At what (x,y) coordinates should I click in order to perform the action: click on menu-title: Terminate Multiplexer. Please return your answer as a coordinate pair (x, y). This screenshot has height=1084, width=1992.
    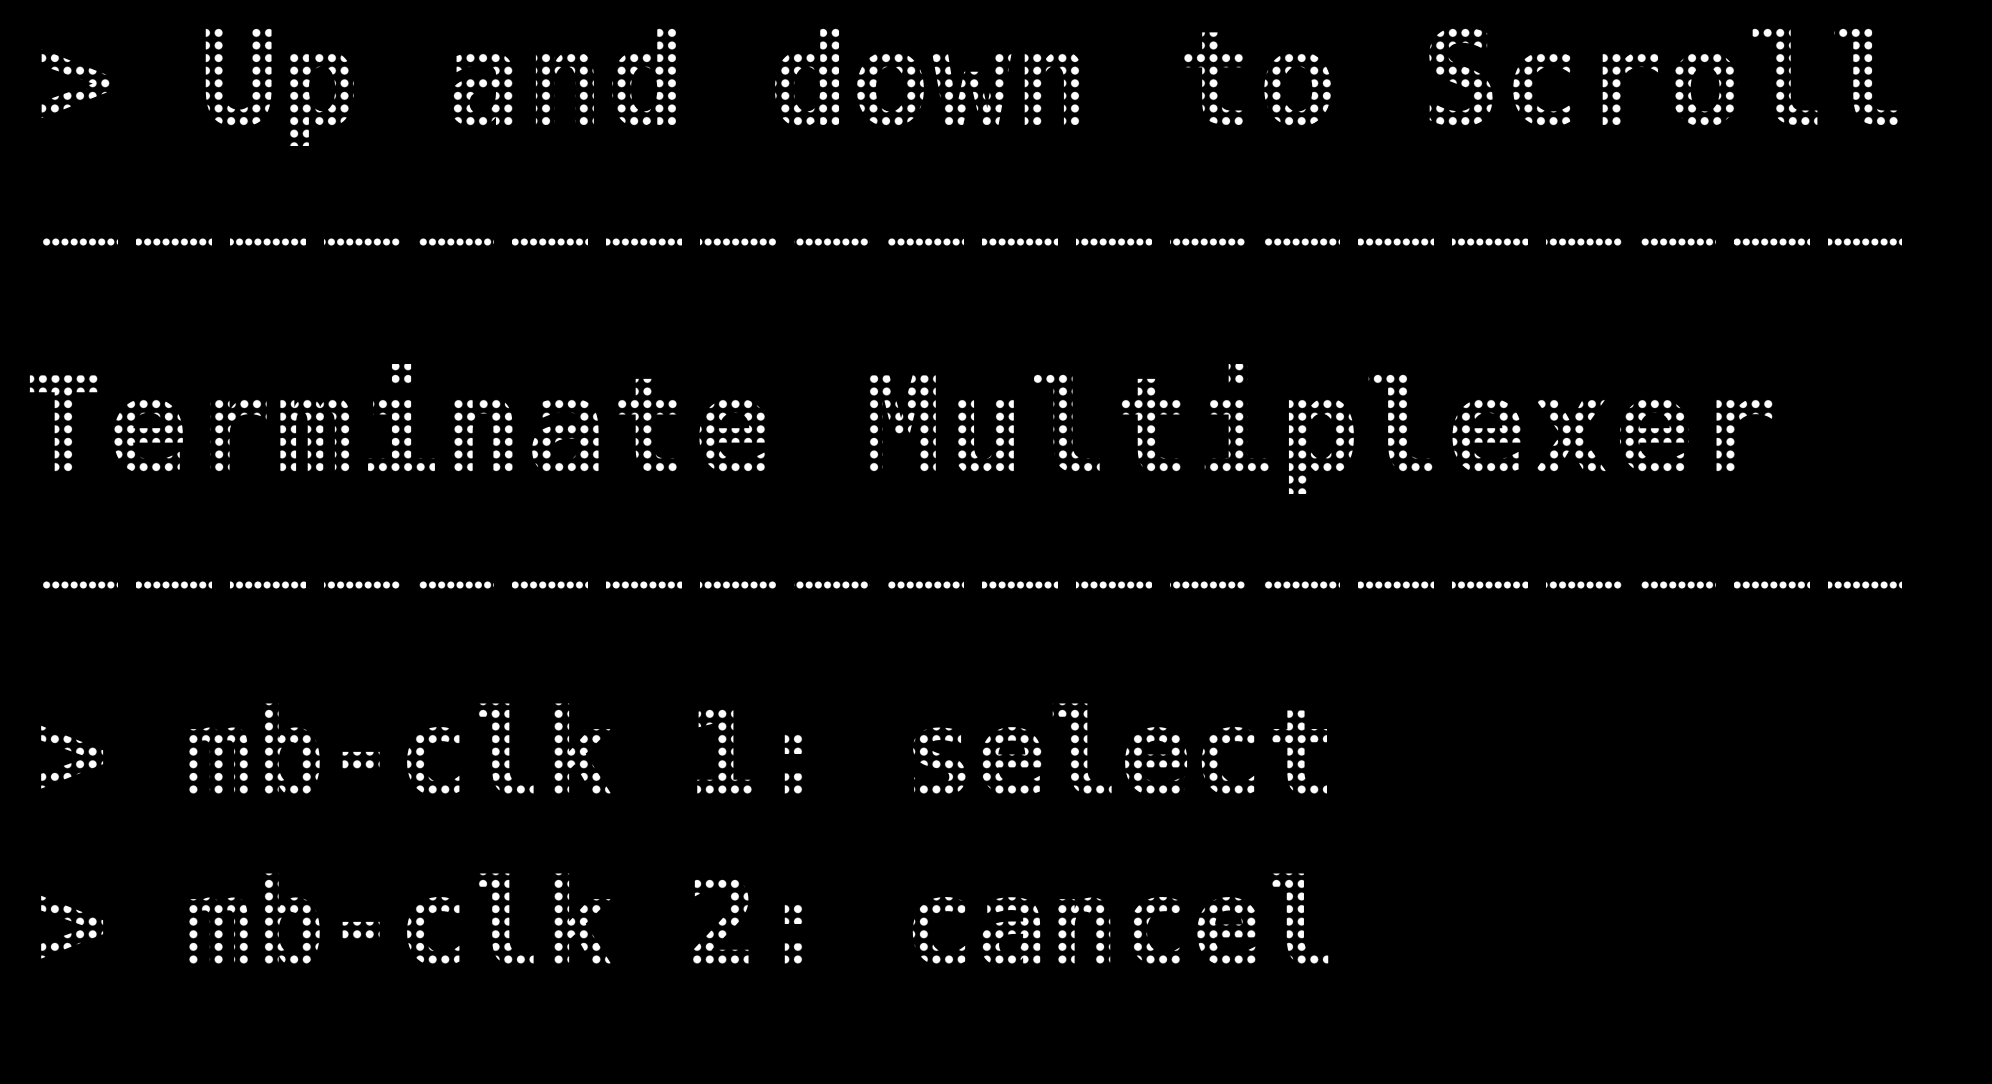
    Looking at the image, I should click on (902, 427).